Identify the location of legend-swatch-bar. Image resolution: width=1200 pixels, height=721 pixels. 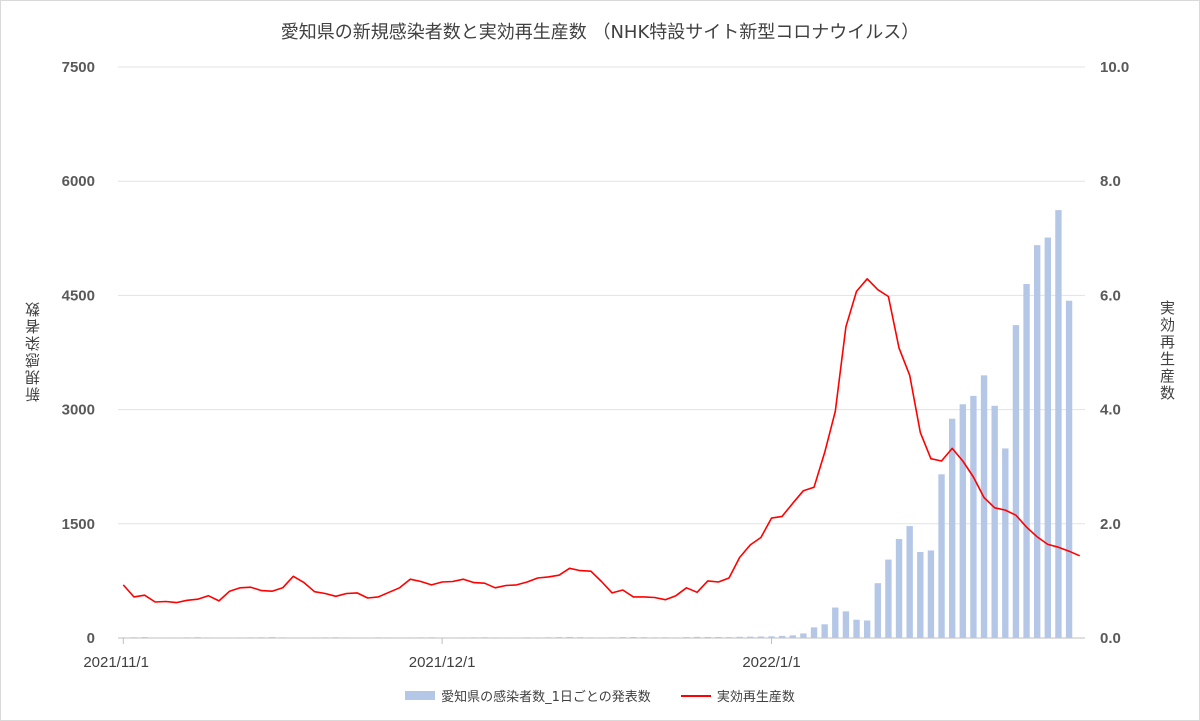
(420, 695).